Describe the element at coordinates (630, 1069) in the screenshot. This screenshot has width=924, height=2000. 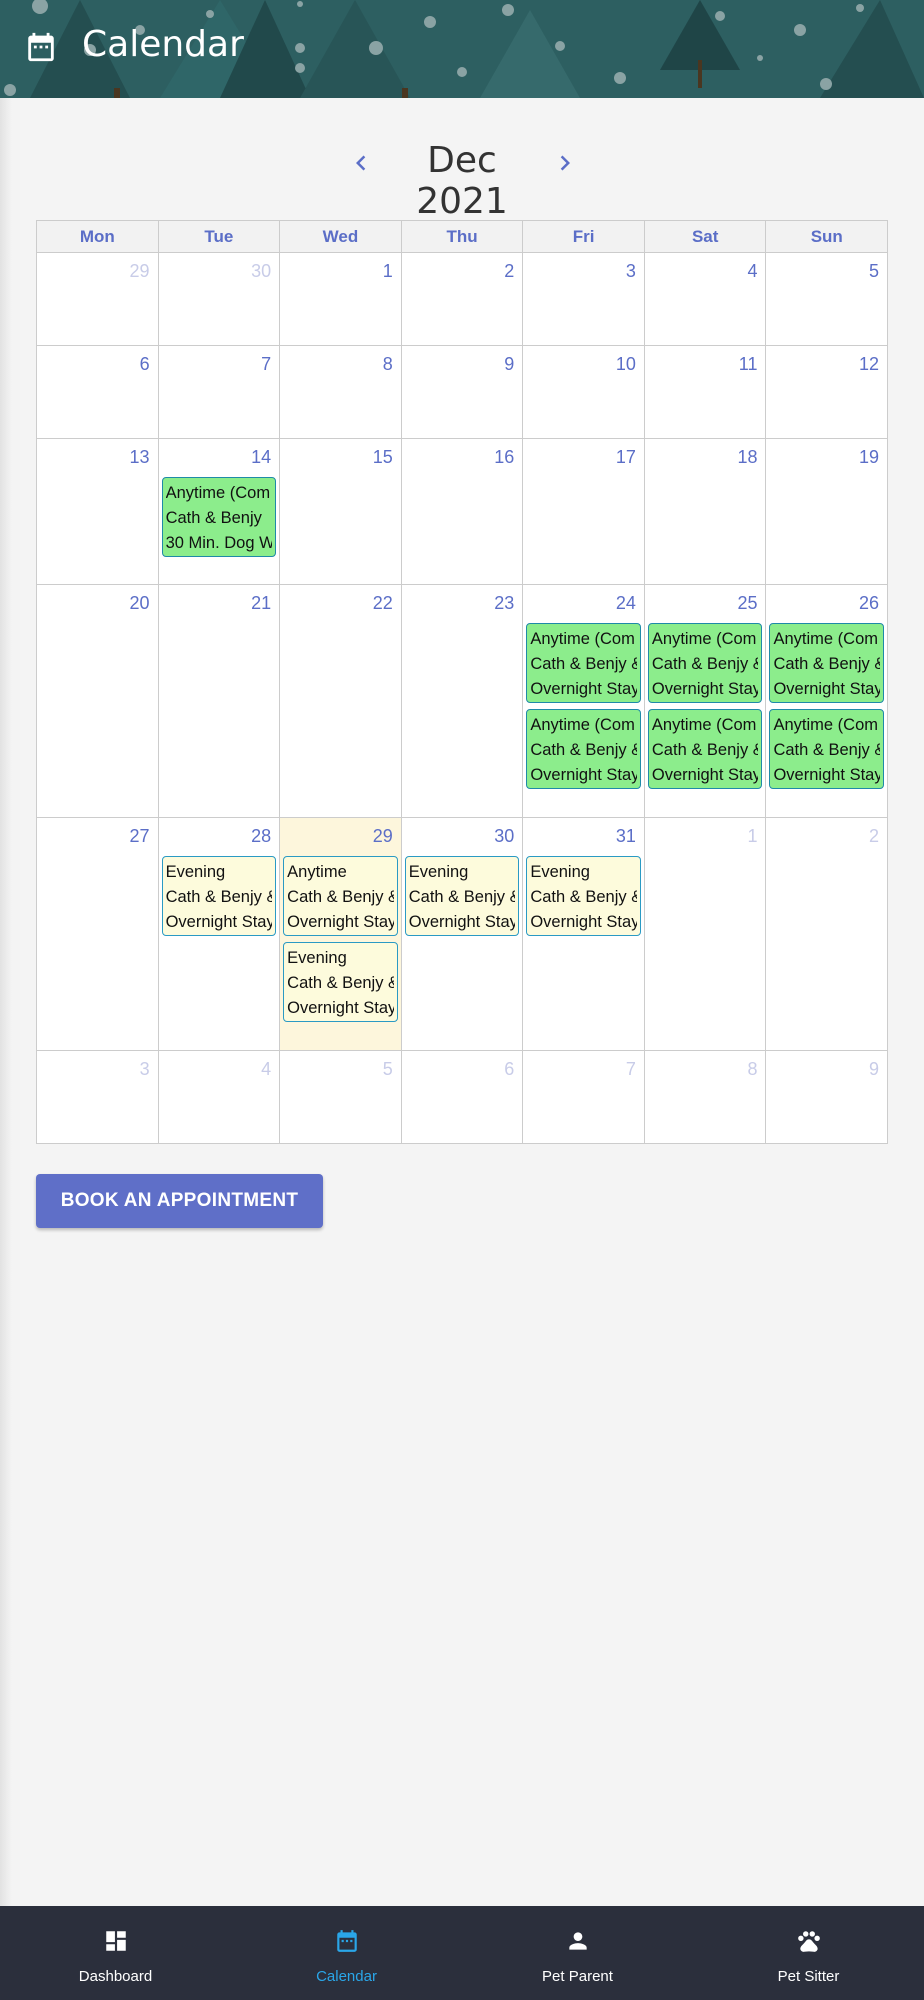
I see `day-number: 7` at that location.